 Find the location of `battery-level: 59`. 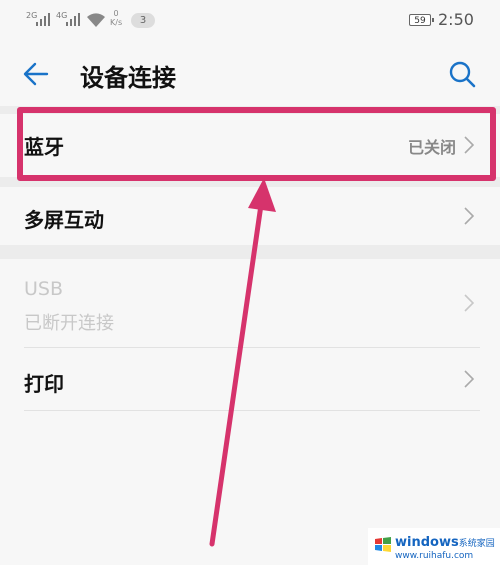

battery-level: 59 is located at coordinates (420, 21).